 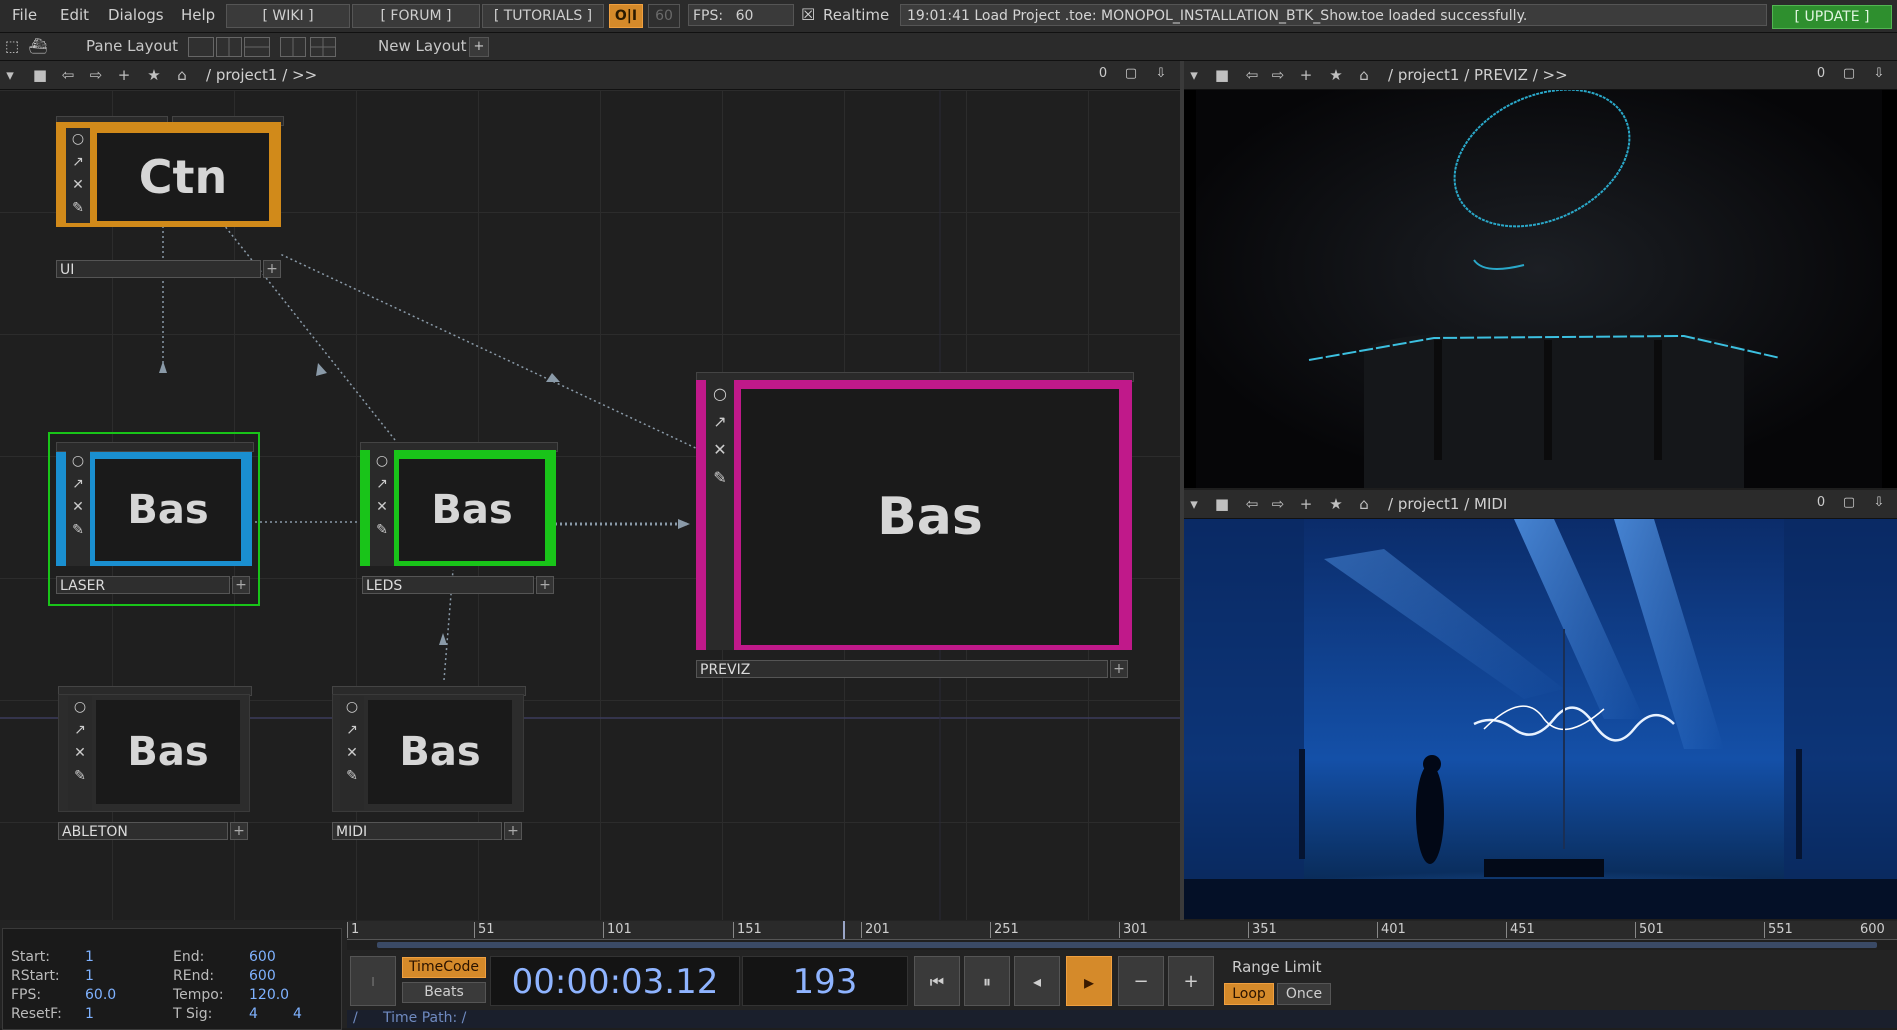 I want to click on fps-cap-field: 60, so click(x=664, y=16).